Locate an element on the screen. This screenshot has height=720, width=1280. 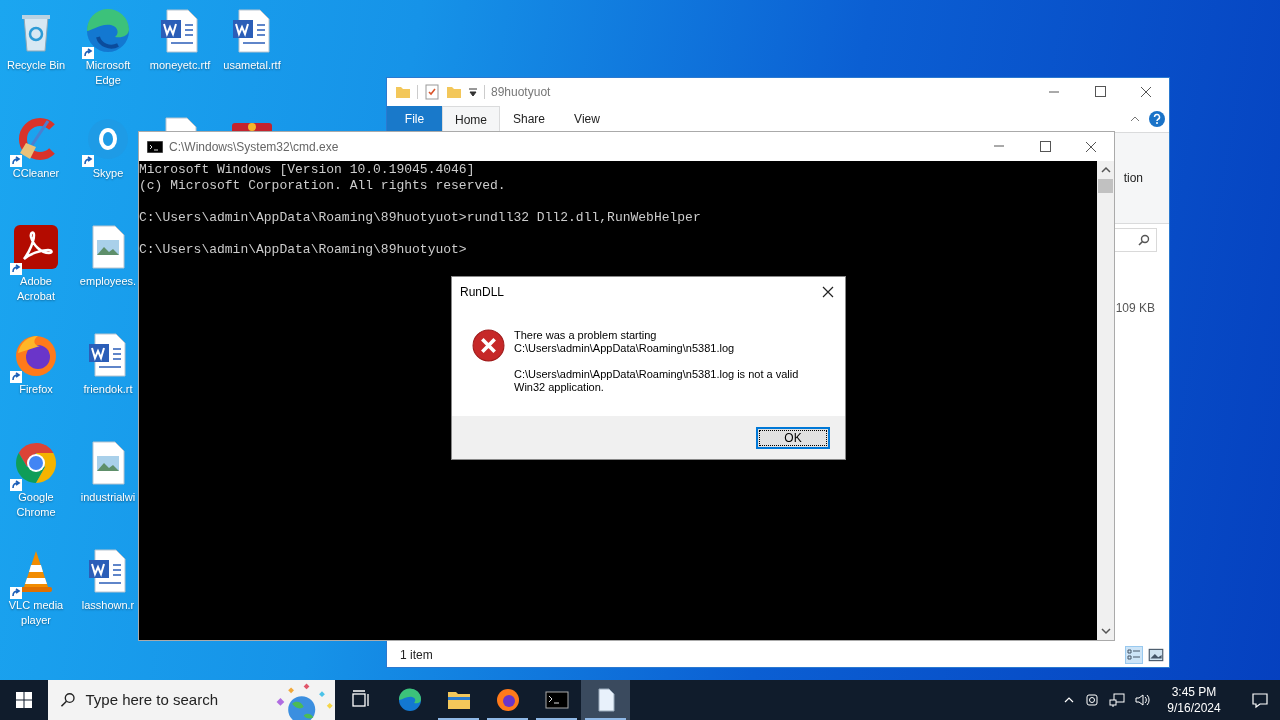
camera-icon is located at coordinates (1092, 700).